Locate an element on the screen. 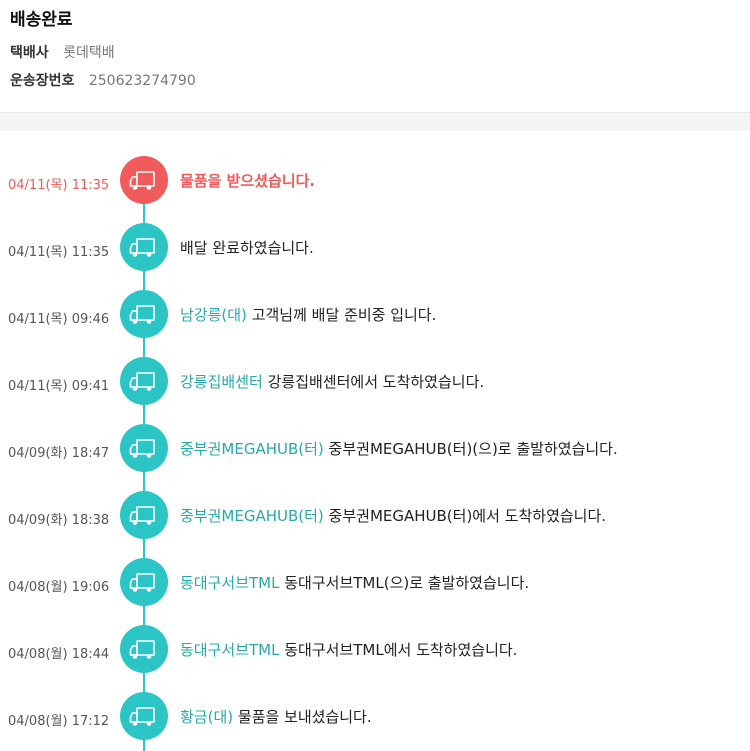 The width and height of the screenshot is (750, 751). event-text: 물품을 받으셨습니다. is located at coordinates (247, 180).